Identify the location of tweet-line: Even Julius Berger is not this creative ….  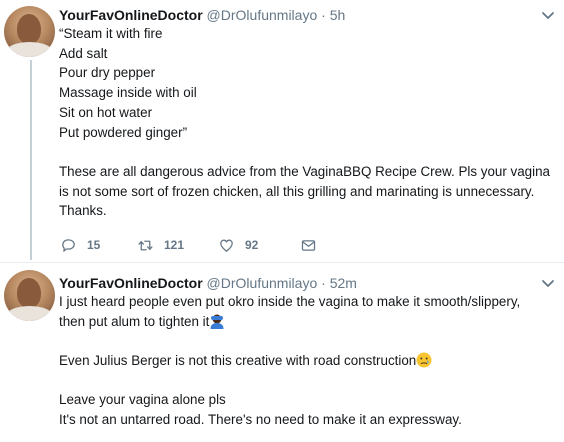
(309, 361).